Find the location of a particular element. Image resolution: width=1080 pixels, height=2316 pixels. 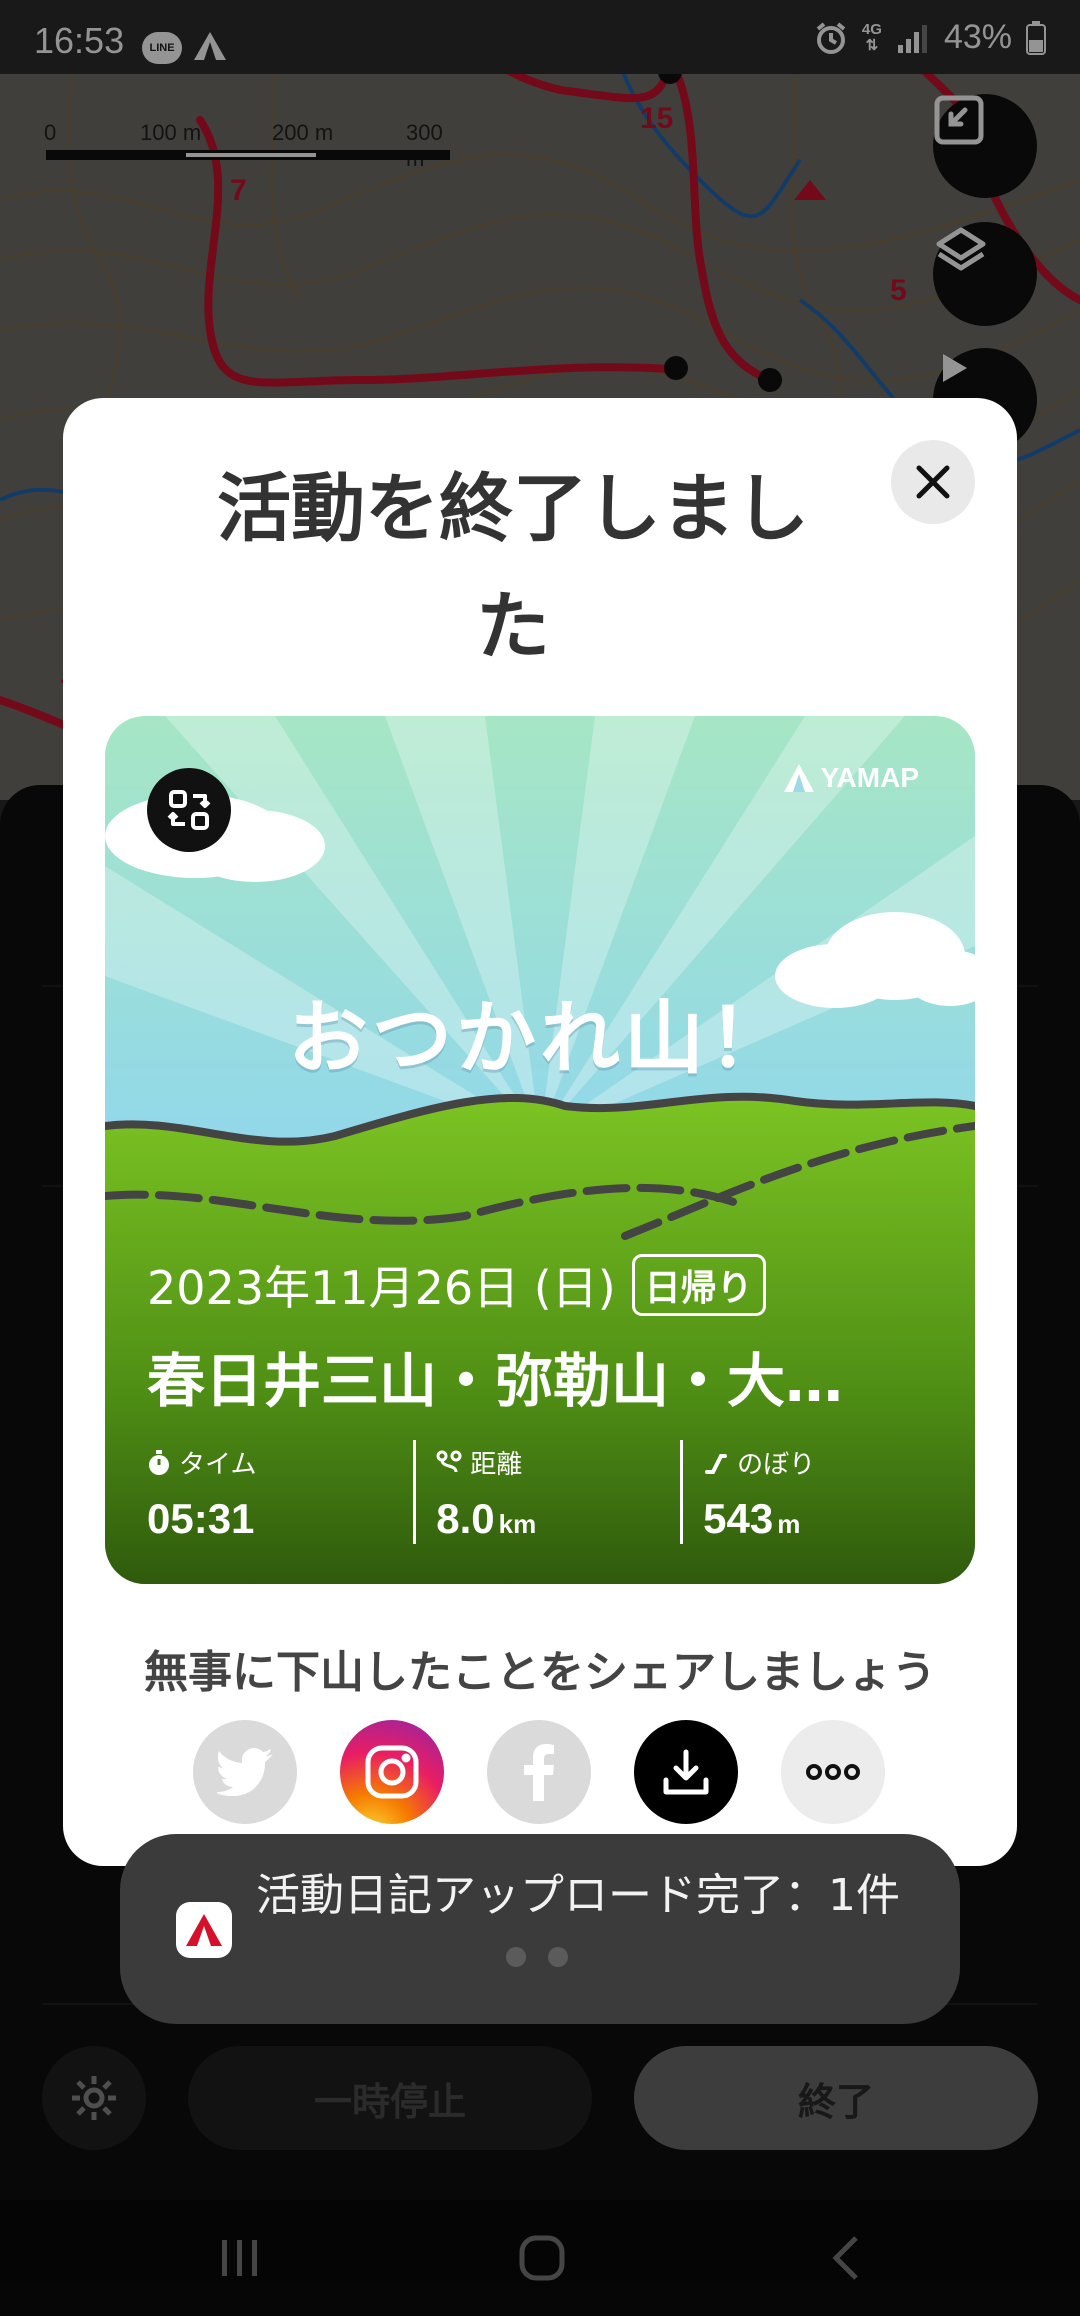

stat-ascent: のぼり 543 m is located at coordinates (813, 1492).